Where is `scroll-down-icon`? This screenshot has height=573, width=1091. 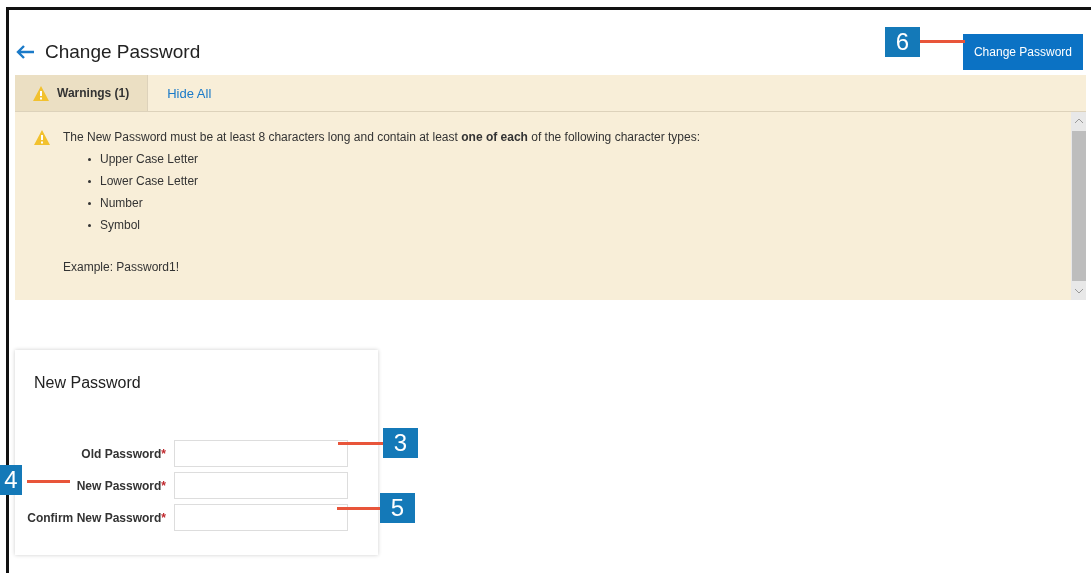 scroll-down-icon is located at coordinates (1078, 291).